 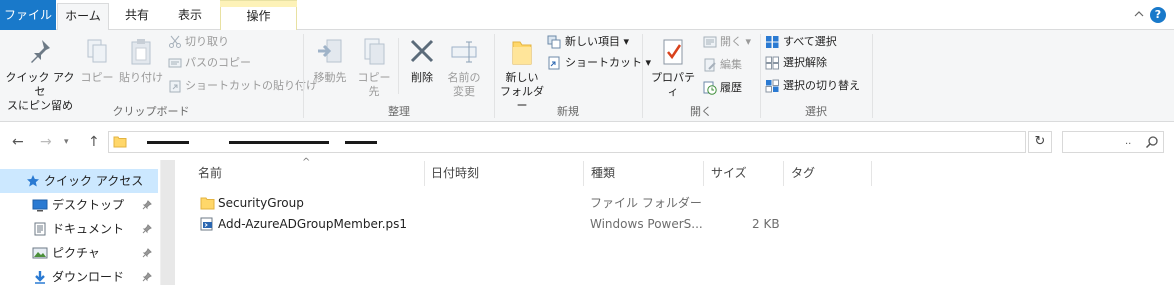 What do you see at coordinates (464, 91) in the screenshot?
I see `rename-label-2: 変更` at bounding box center [464, 91].